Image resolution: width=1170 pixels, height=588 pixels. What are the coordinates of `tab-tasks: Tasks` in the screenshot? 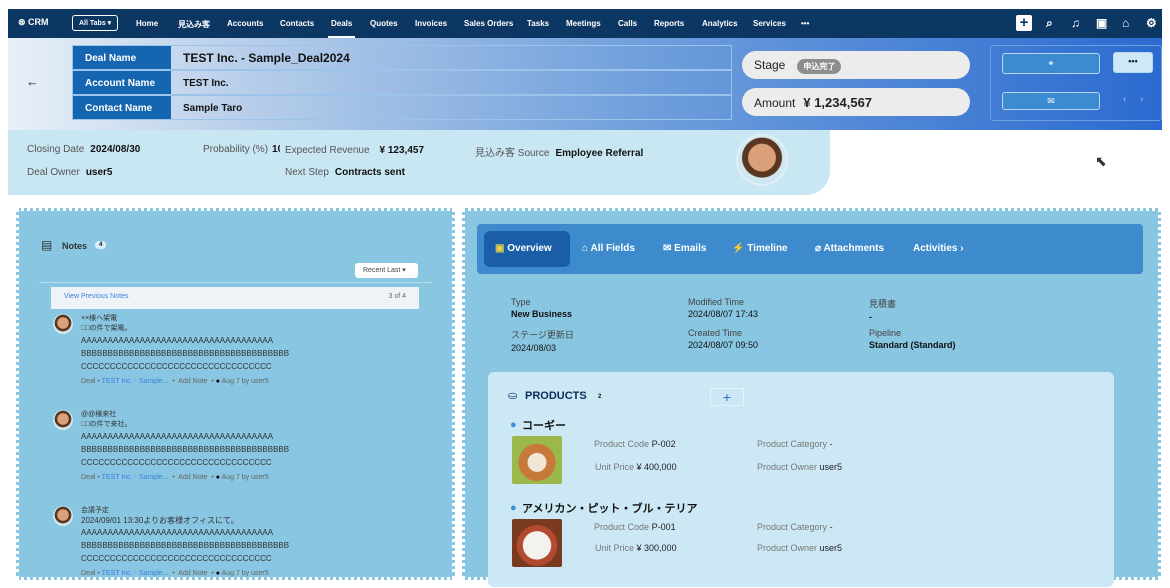 It's located at (538, 23).